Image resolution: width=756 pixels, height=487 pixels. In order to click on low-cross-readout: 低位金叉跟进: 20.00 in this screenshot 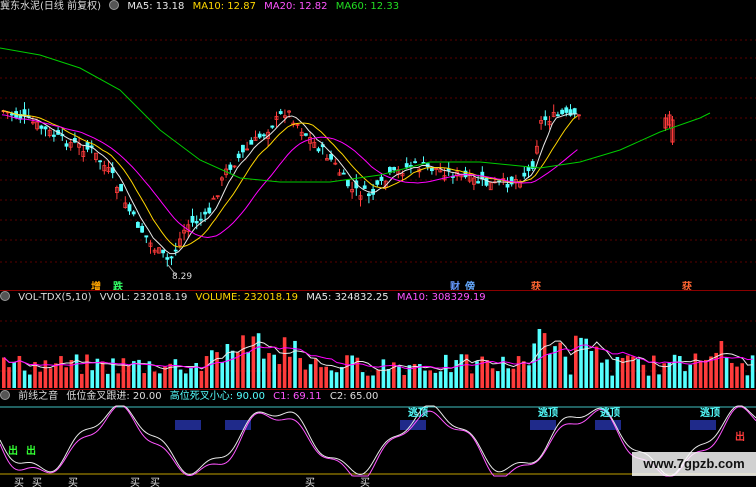, I will do `click(114, 396)`.